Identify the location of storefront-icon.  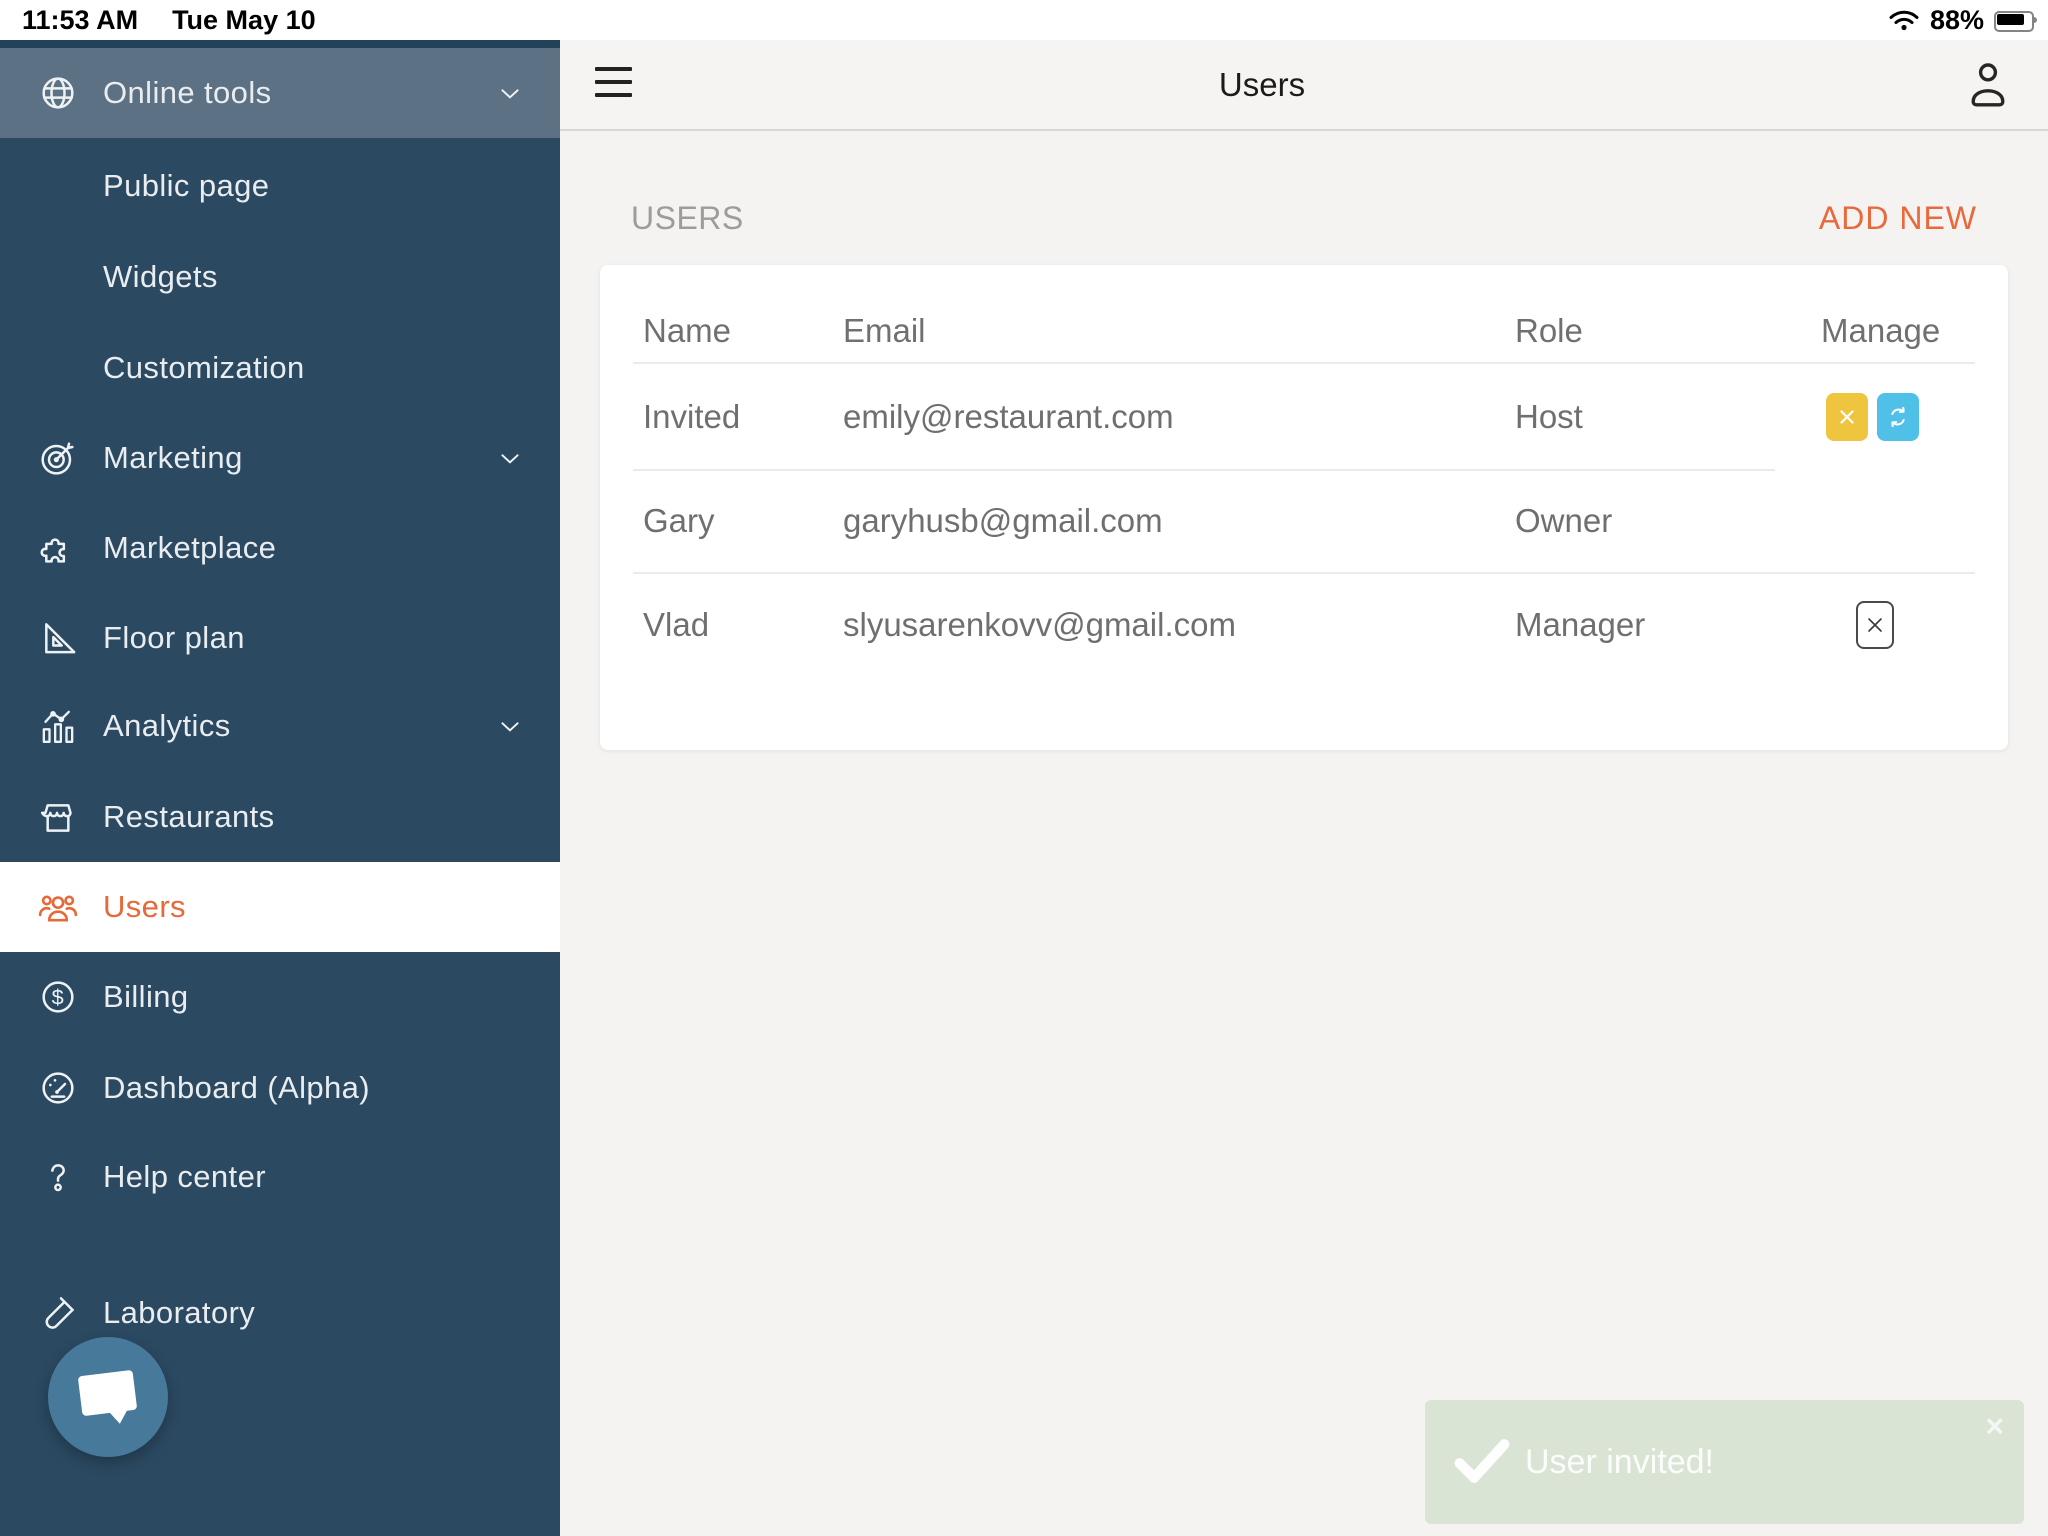
(58, 817).